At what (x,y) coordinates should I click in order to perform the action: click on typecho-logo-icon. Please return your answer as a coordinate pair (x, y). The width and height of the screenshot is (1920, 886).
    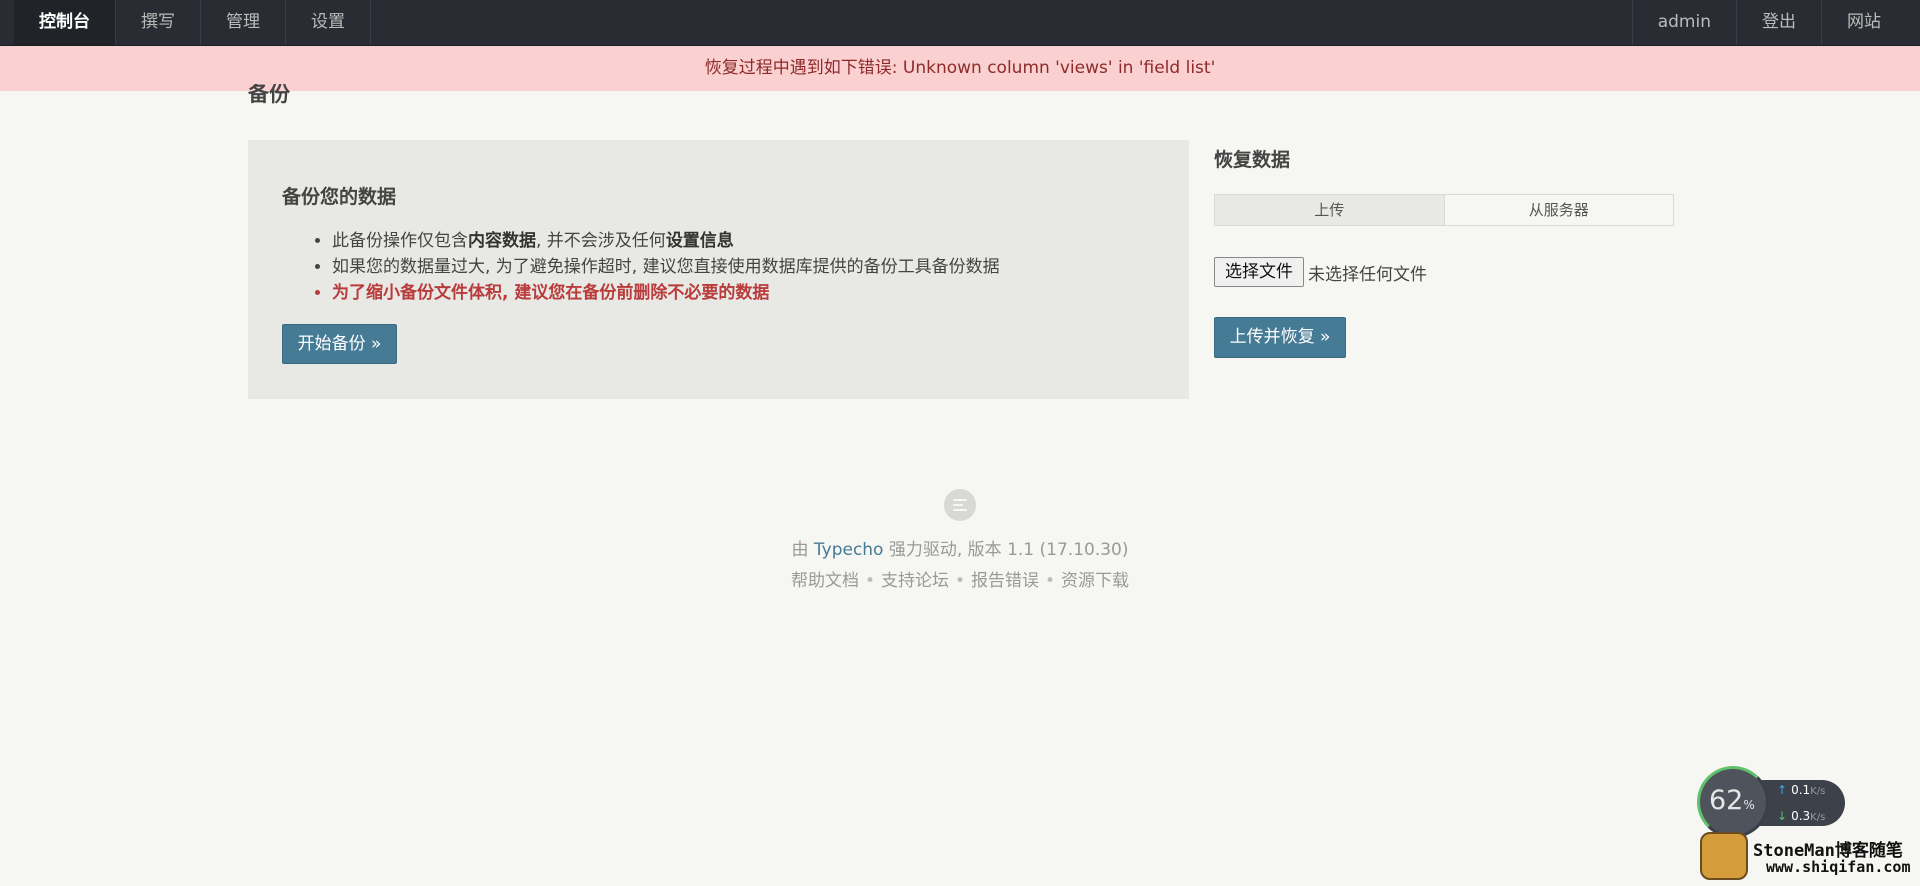
    Looking at the image, I should click on (960, 505).